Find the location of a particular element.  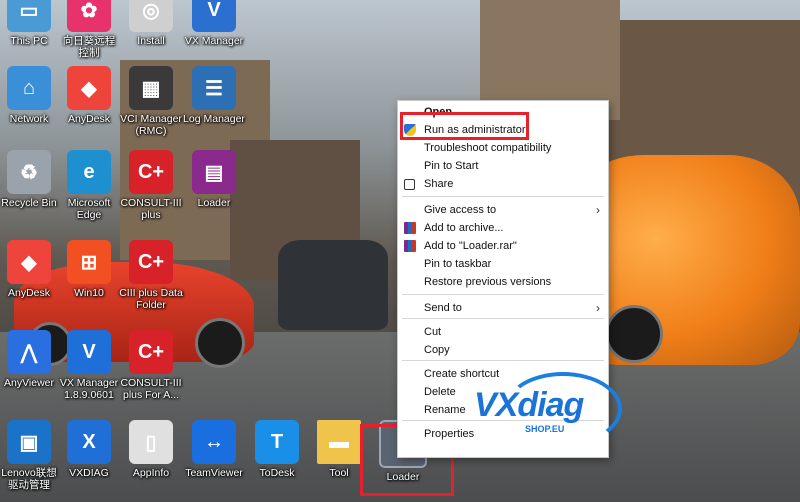

menu-item-label: Add to "Loader.rar" is located at coordinates (470, 246).